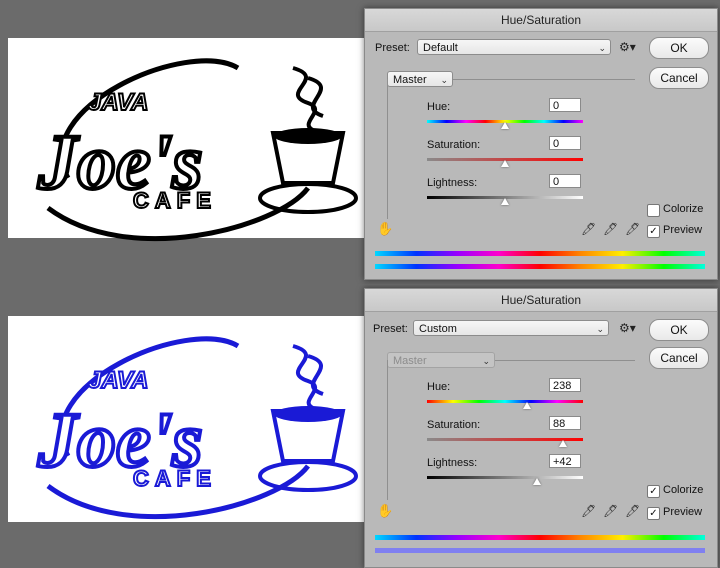 This screenshot has width=720, height=568. Describe the element at coordinates (196, 150) in the screenshot. I see `java-joes-logo-original: JAVA Joe's CAFE` at that location.